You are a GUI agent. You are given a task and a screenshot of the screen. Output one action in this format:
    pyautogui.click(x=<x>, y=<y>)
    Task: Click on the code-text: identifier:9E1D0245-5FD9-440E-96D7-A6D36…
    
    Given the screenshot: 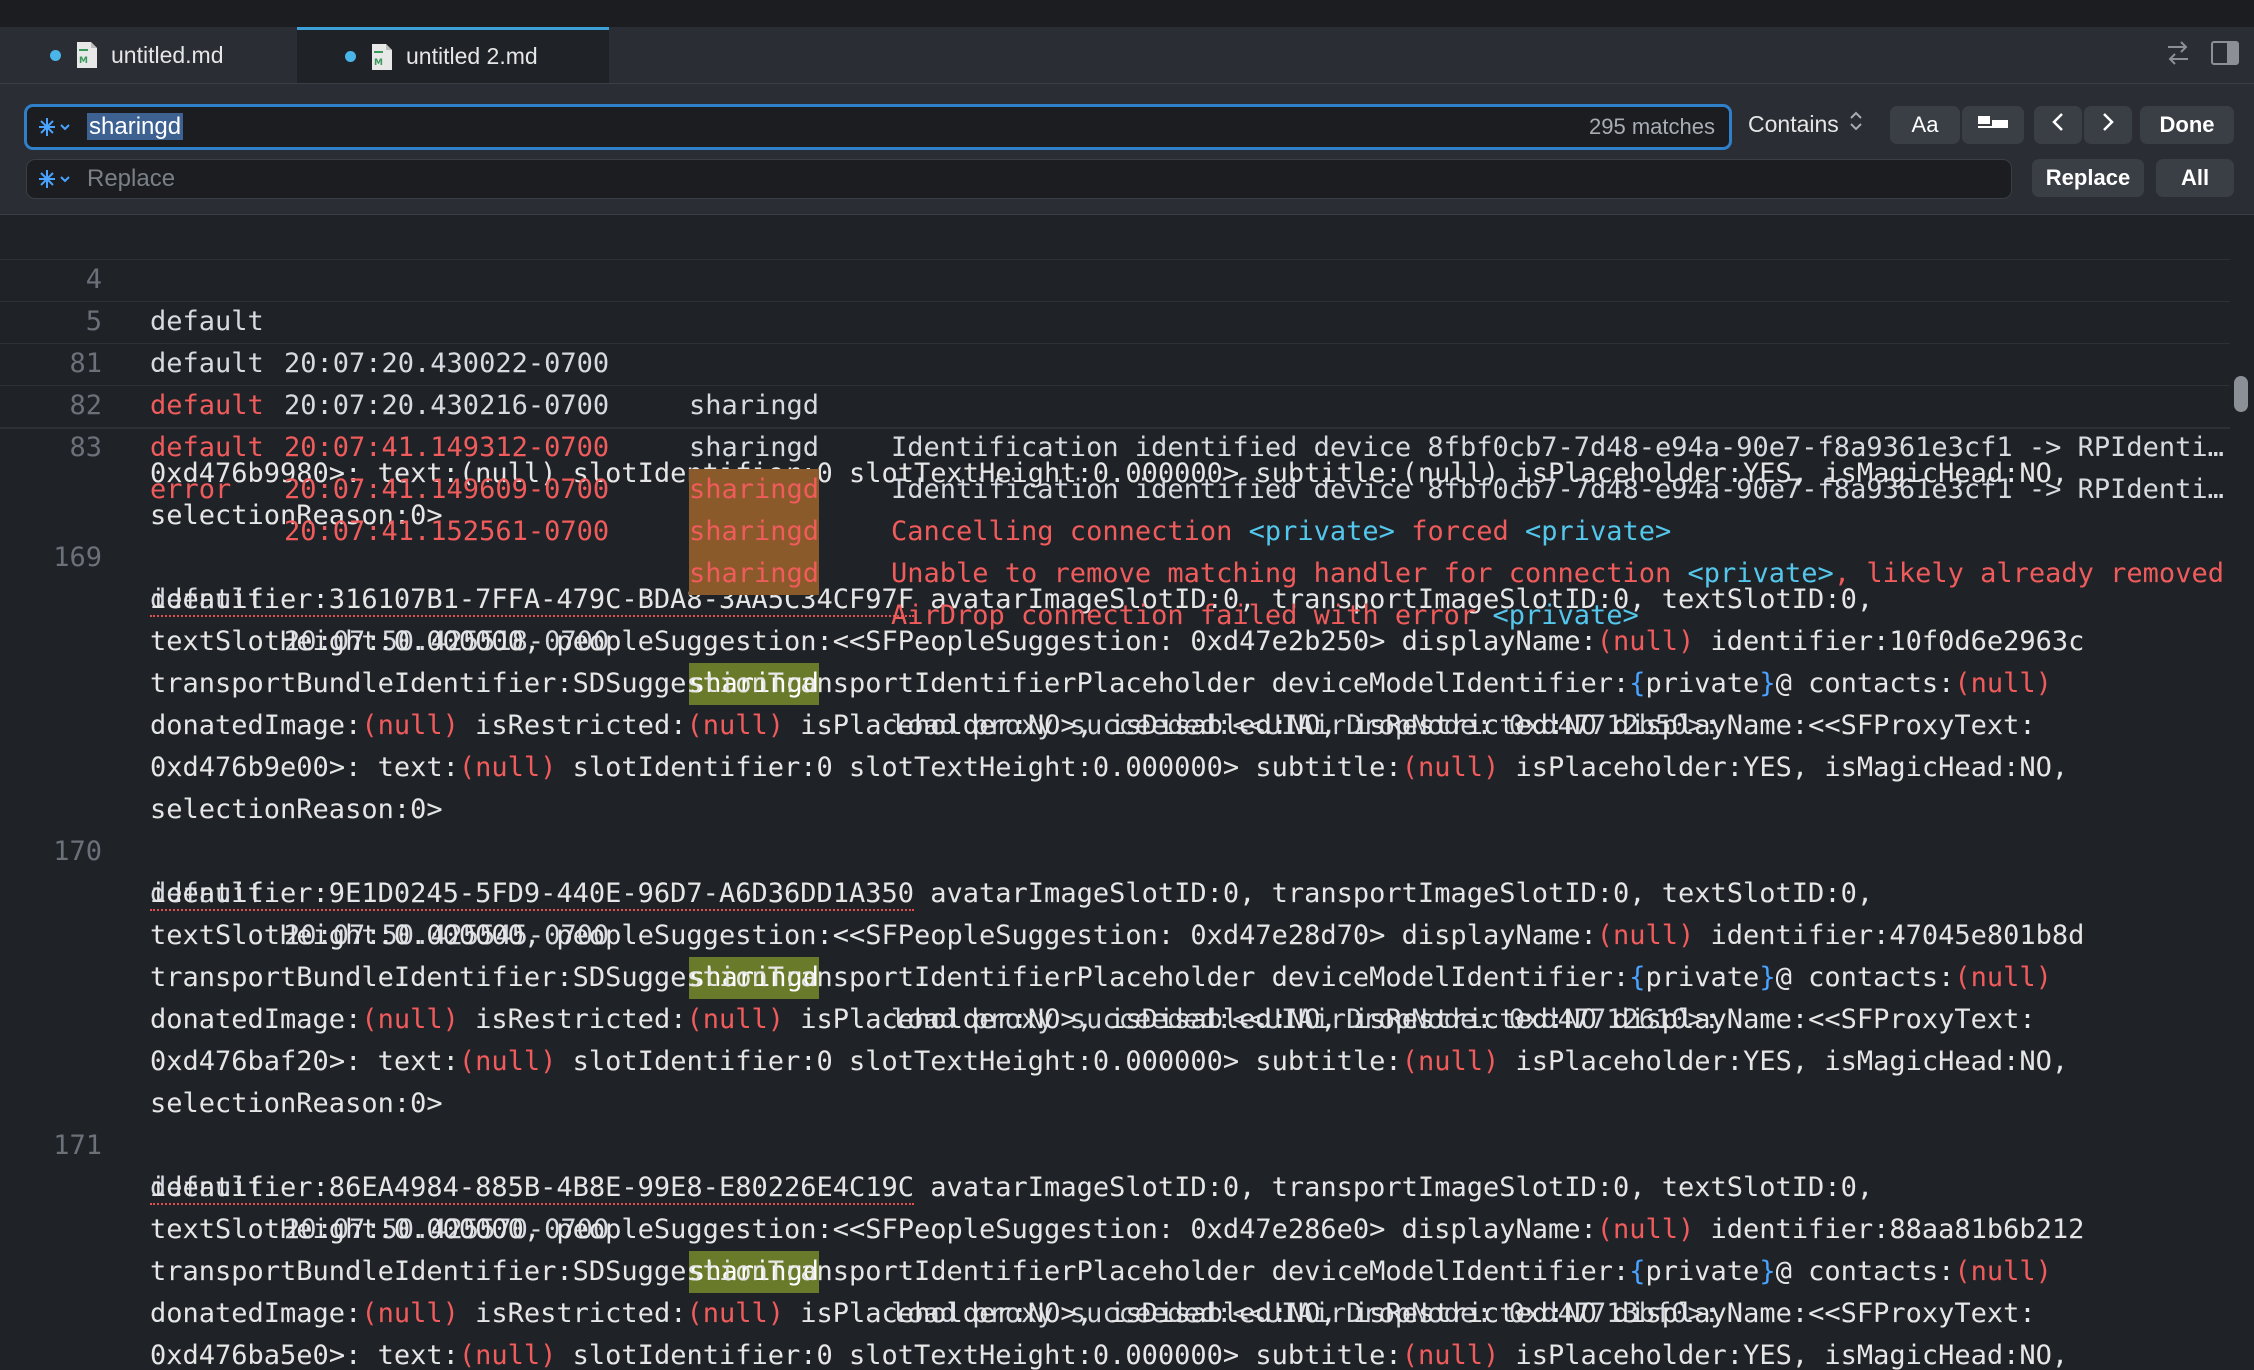 What is the action you would take?
    pyautogui.click(x=1012, y=894)
    